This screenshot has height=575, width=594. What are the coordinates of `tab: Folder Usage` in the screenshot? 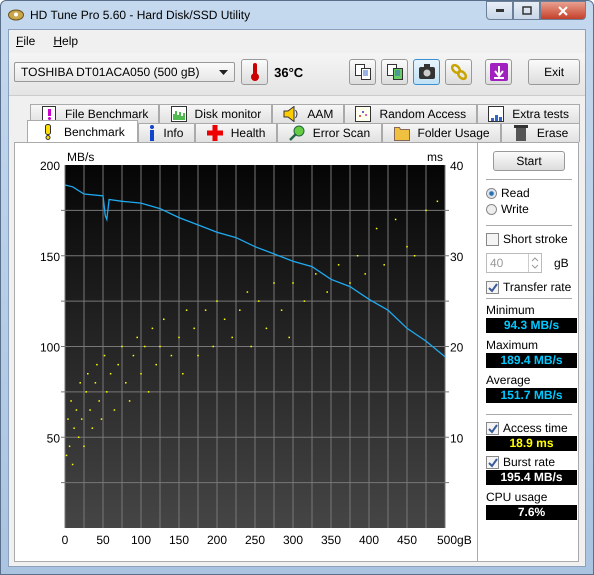 It's located at (442, 132).